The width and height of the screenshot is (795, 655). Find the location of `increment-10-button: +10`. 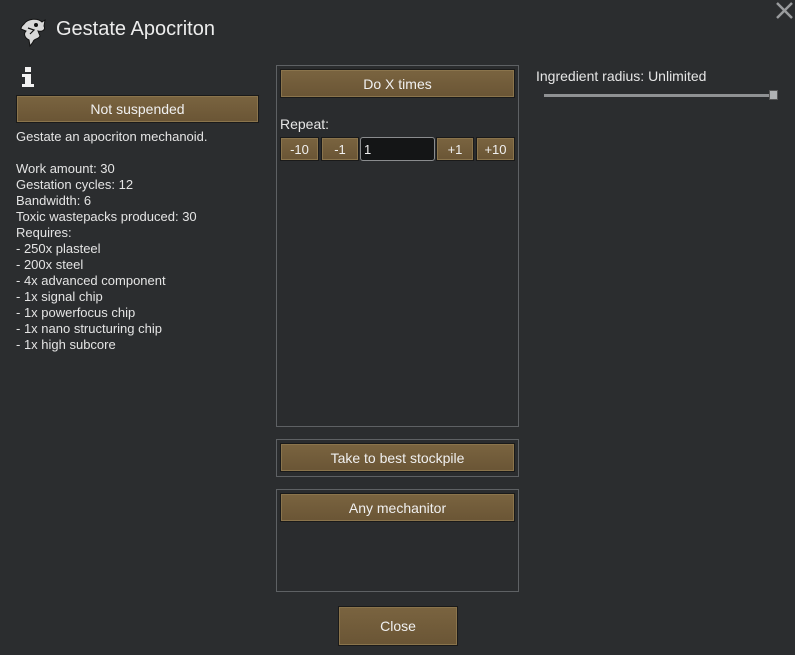

increment-10-button: +10 is located at coordinates (495, 149).